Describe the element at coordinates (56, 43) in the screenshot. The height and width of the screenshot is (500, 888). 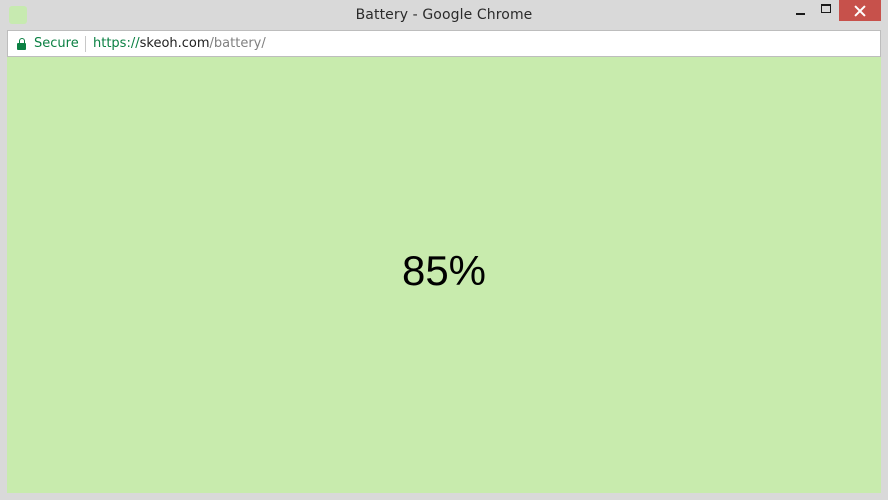
I see `security-label: Secure` at that location.